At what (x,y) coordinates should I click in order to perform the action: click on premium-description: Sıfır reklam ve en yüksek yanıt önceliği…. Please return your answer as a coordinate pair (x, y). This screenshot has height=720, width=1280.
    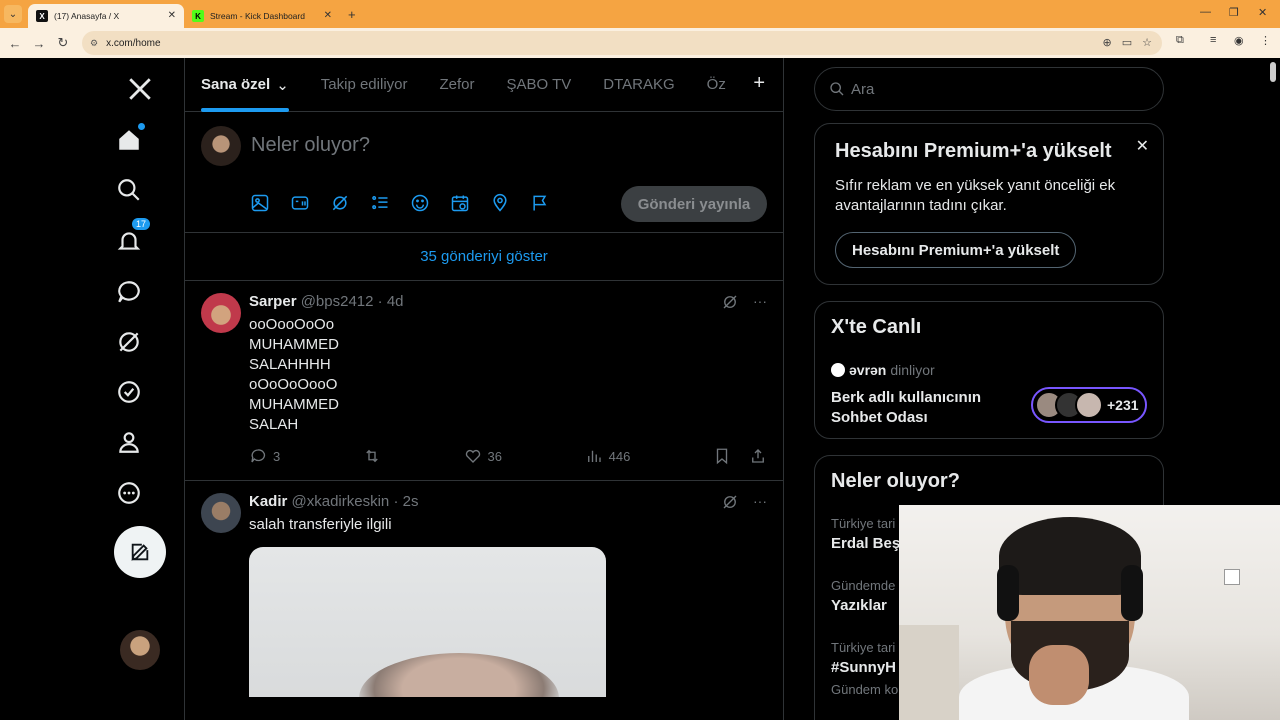
    Looking at the image, I should click on (975, 195).